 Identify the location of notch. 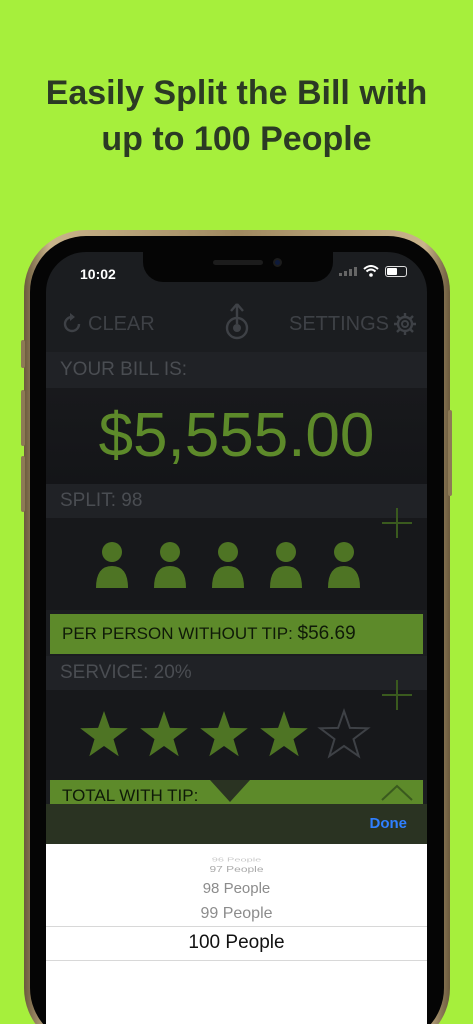
(238, 267).